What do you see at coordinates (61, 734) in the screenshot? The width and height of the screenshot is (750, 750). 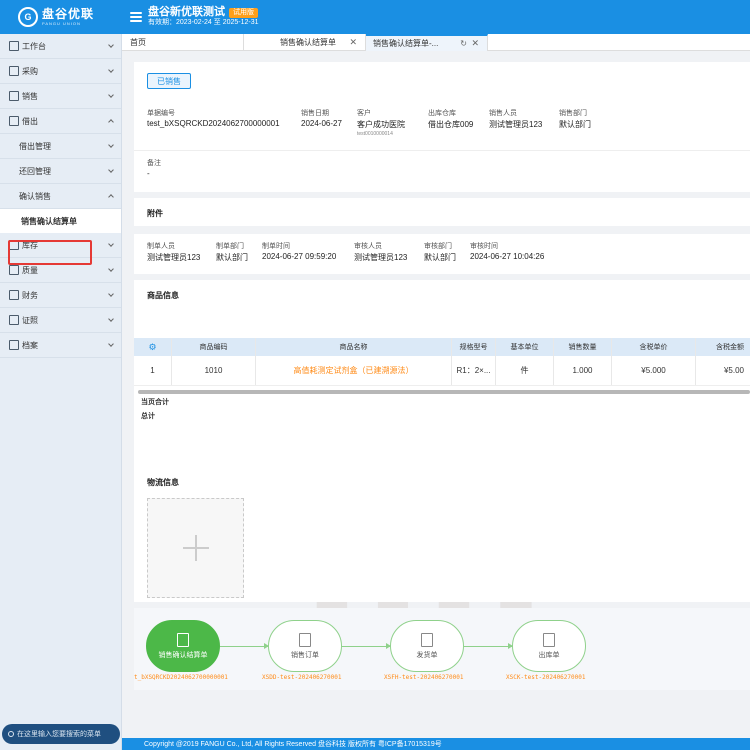 I see `menu-search-input: 在这里输入您要搜索的菜单` at bounding box center [61, 734].